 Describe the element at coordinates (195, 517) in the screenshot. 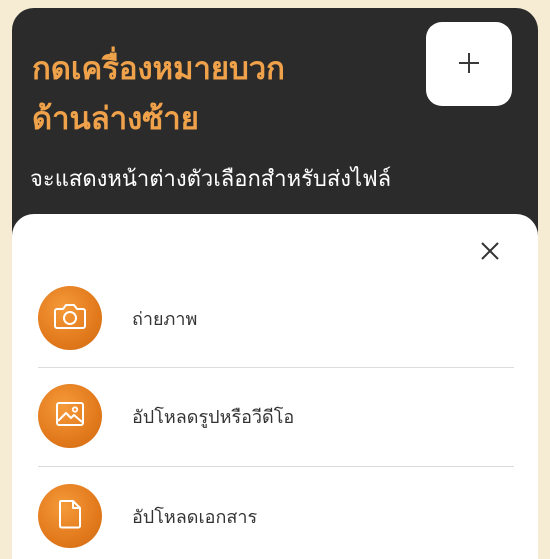

I see `option-label: อัปโหลดเอกสาร` at that location.